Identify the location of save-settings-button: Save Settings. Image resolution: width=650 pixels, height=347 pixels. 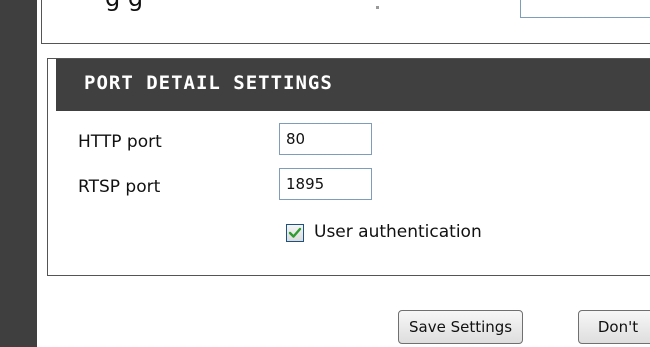
(461, 327).